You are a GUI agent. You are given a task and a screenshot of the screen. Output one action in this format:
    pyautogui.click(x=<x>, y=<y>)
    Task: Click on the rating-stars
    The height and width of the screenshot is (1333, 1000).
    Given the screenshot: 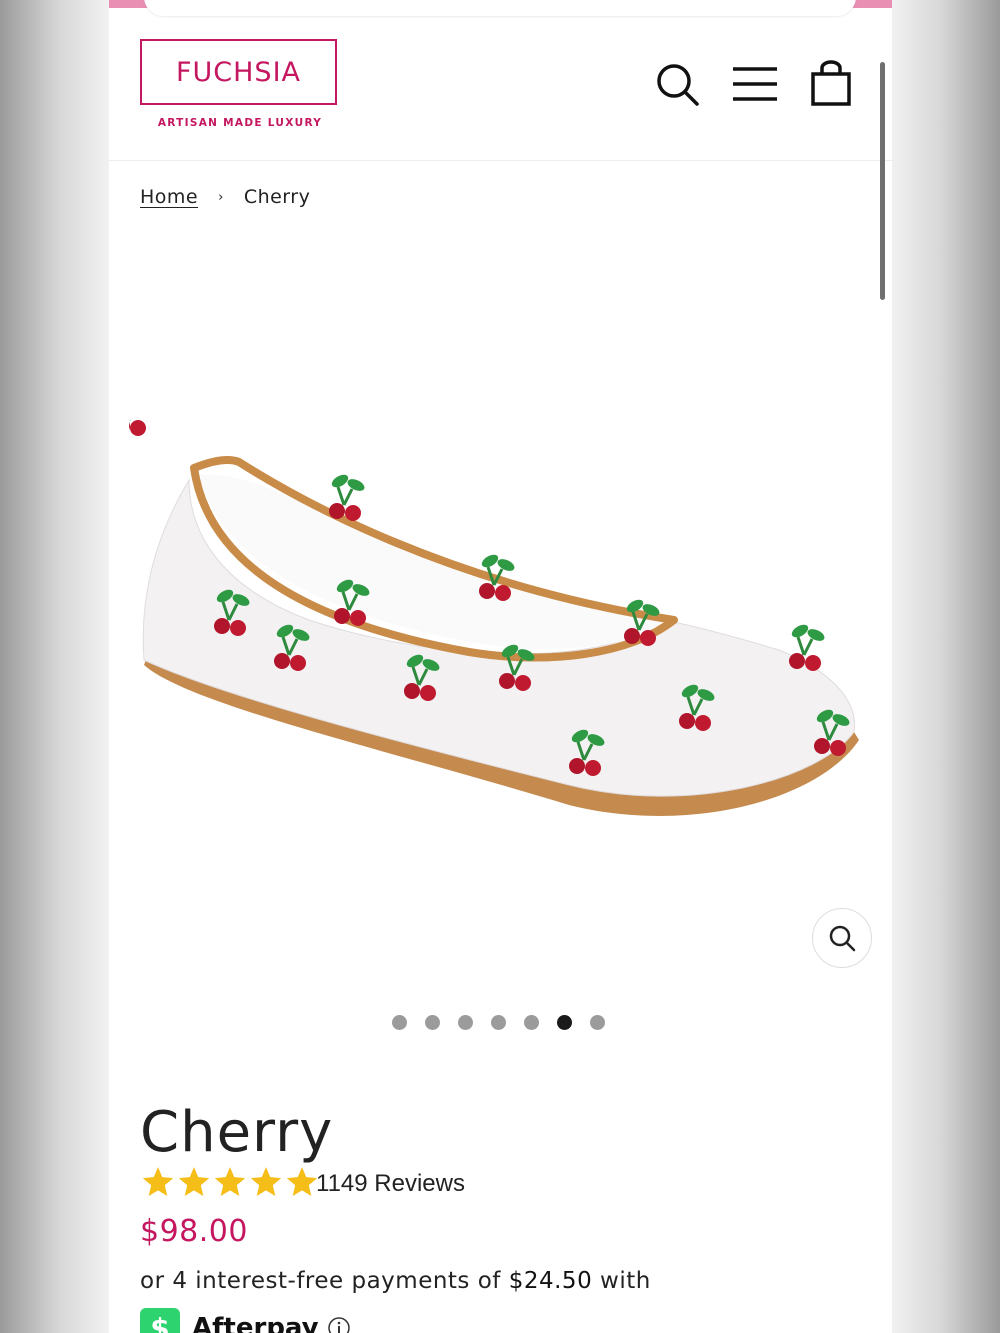 What is the action you would take?
    pyautogui.click(x=230, y=1184)
    